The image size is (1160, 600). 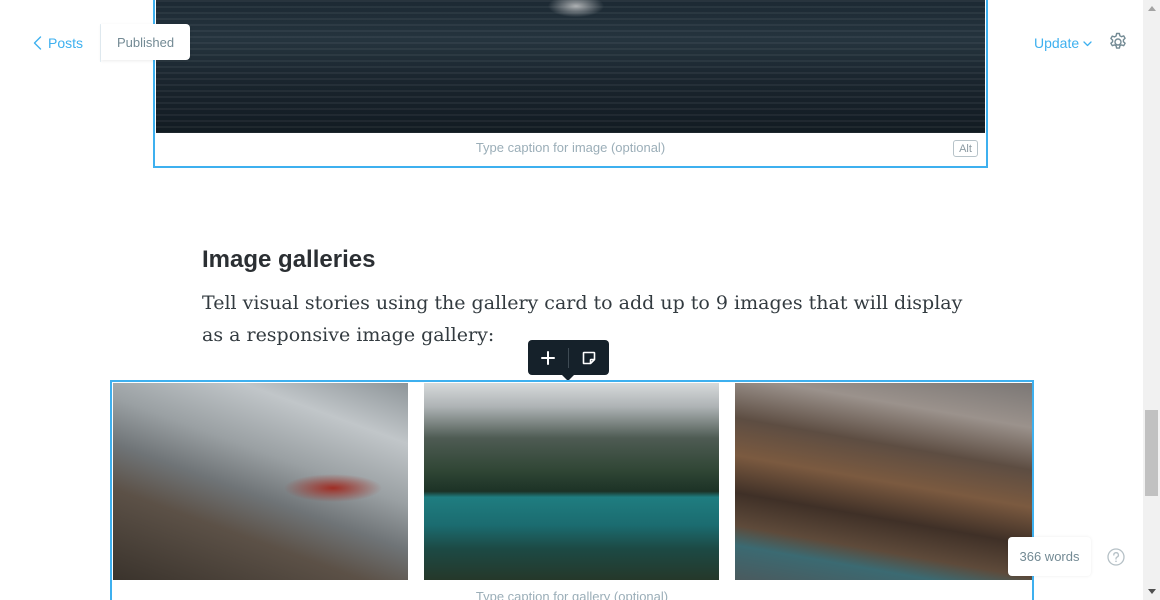 I want to click on scroll-up-button, so click(x=1151, y=8).